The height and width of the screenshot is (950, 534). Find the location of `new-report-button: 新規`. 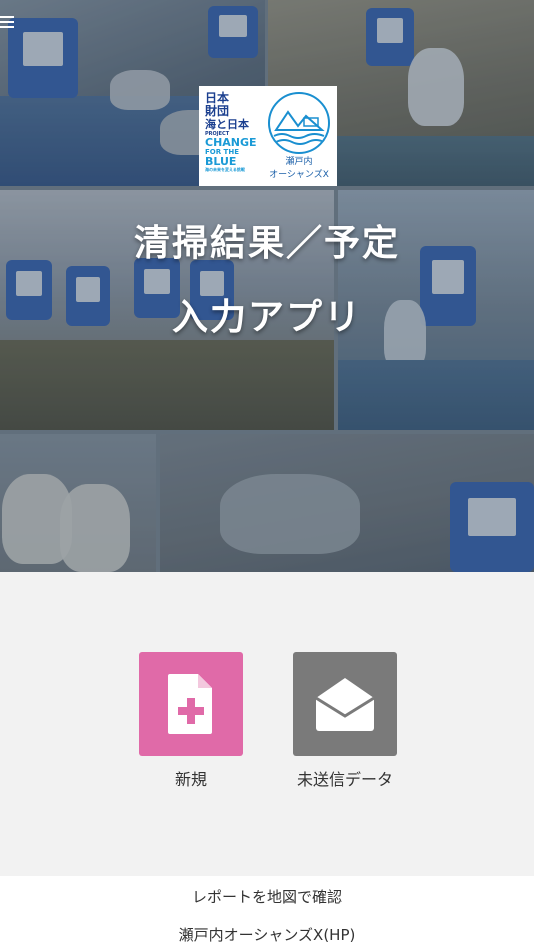

new-report-button: 新規 is located at coordinates (191, 721).